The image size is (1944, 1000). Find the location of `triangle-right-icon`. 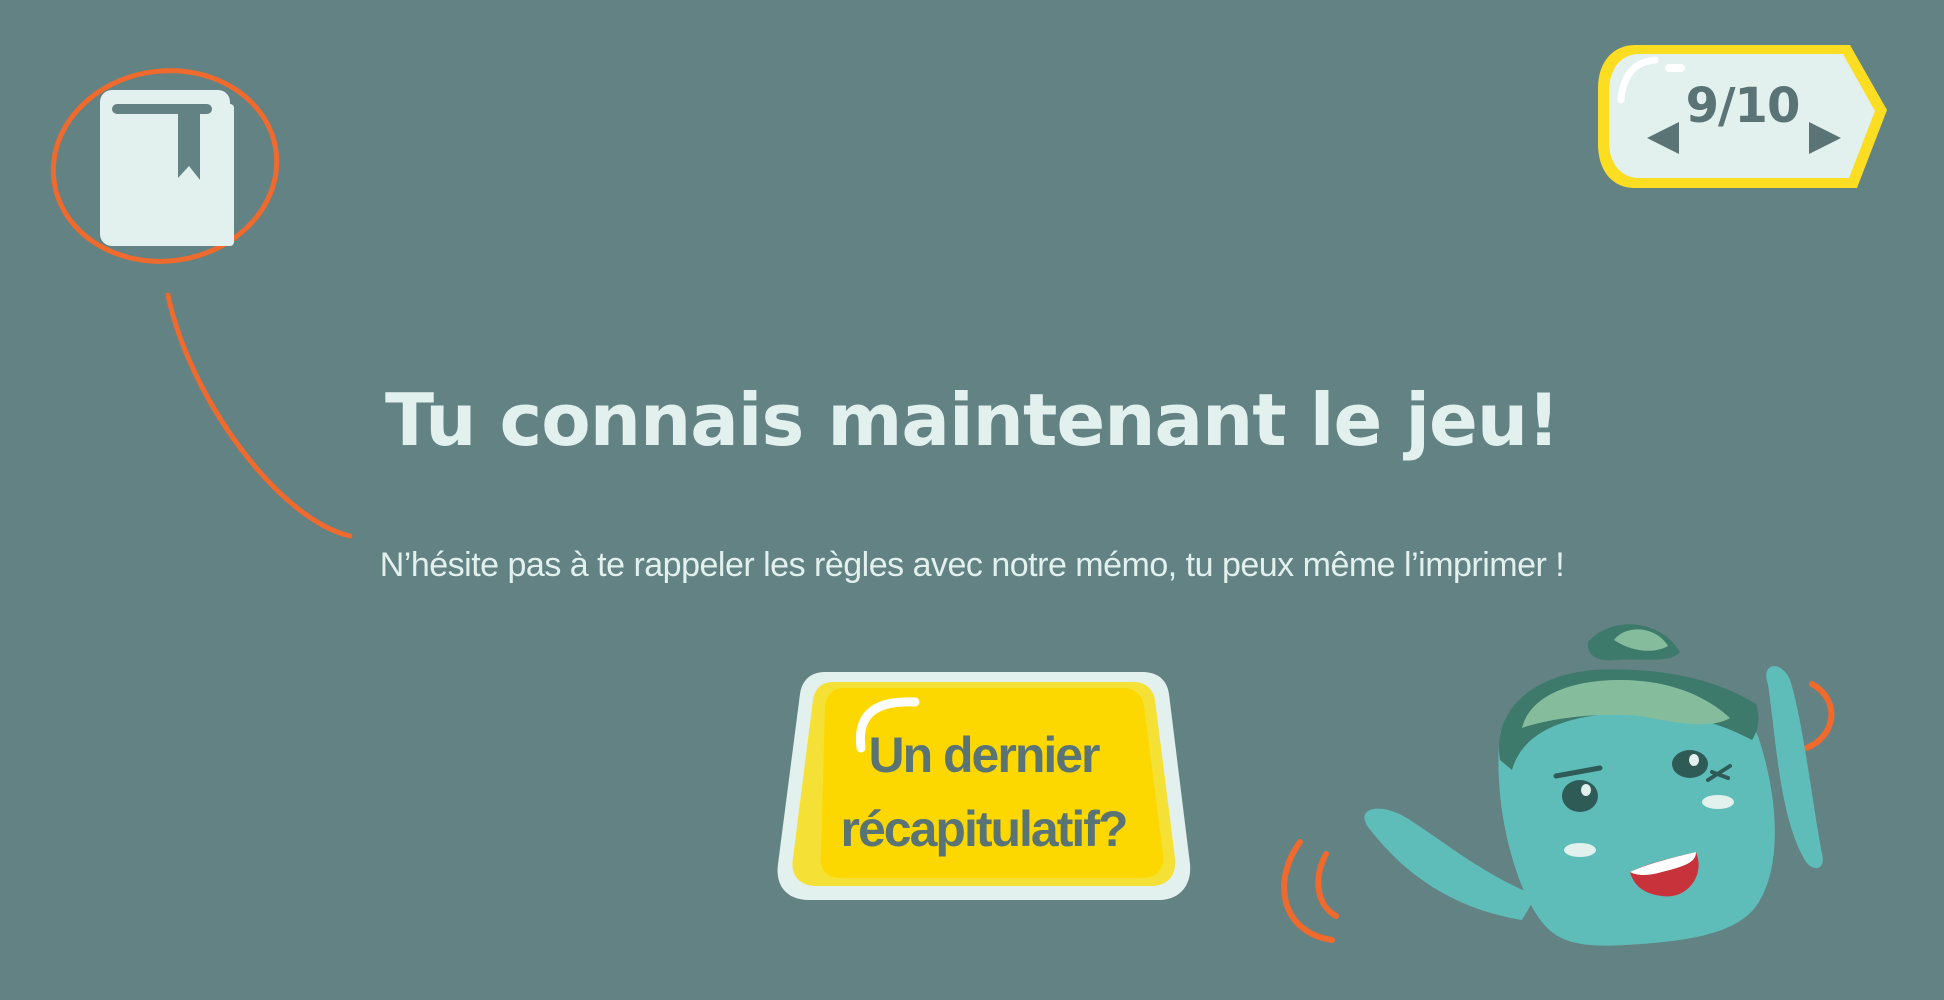

triangle-right-icon is located at coordinates (1825, 138).